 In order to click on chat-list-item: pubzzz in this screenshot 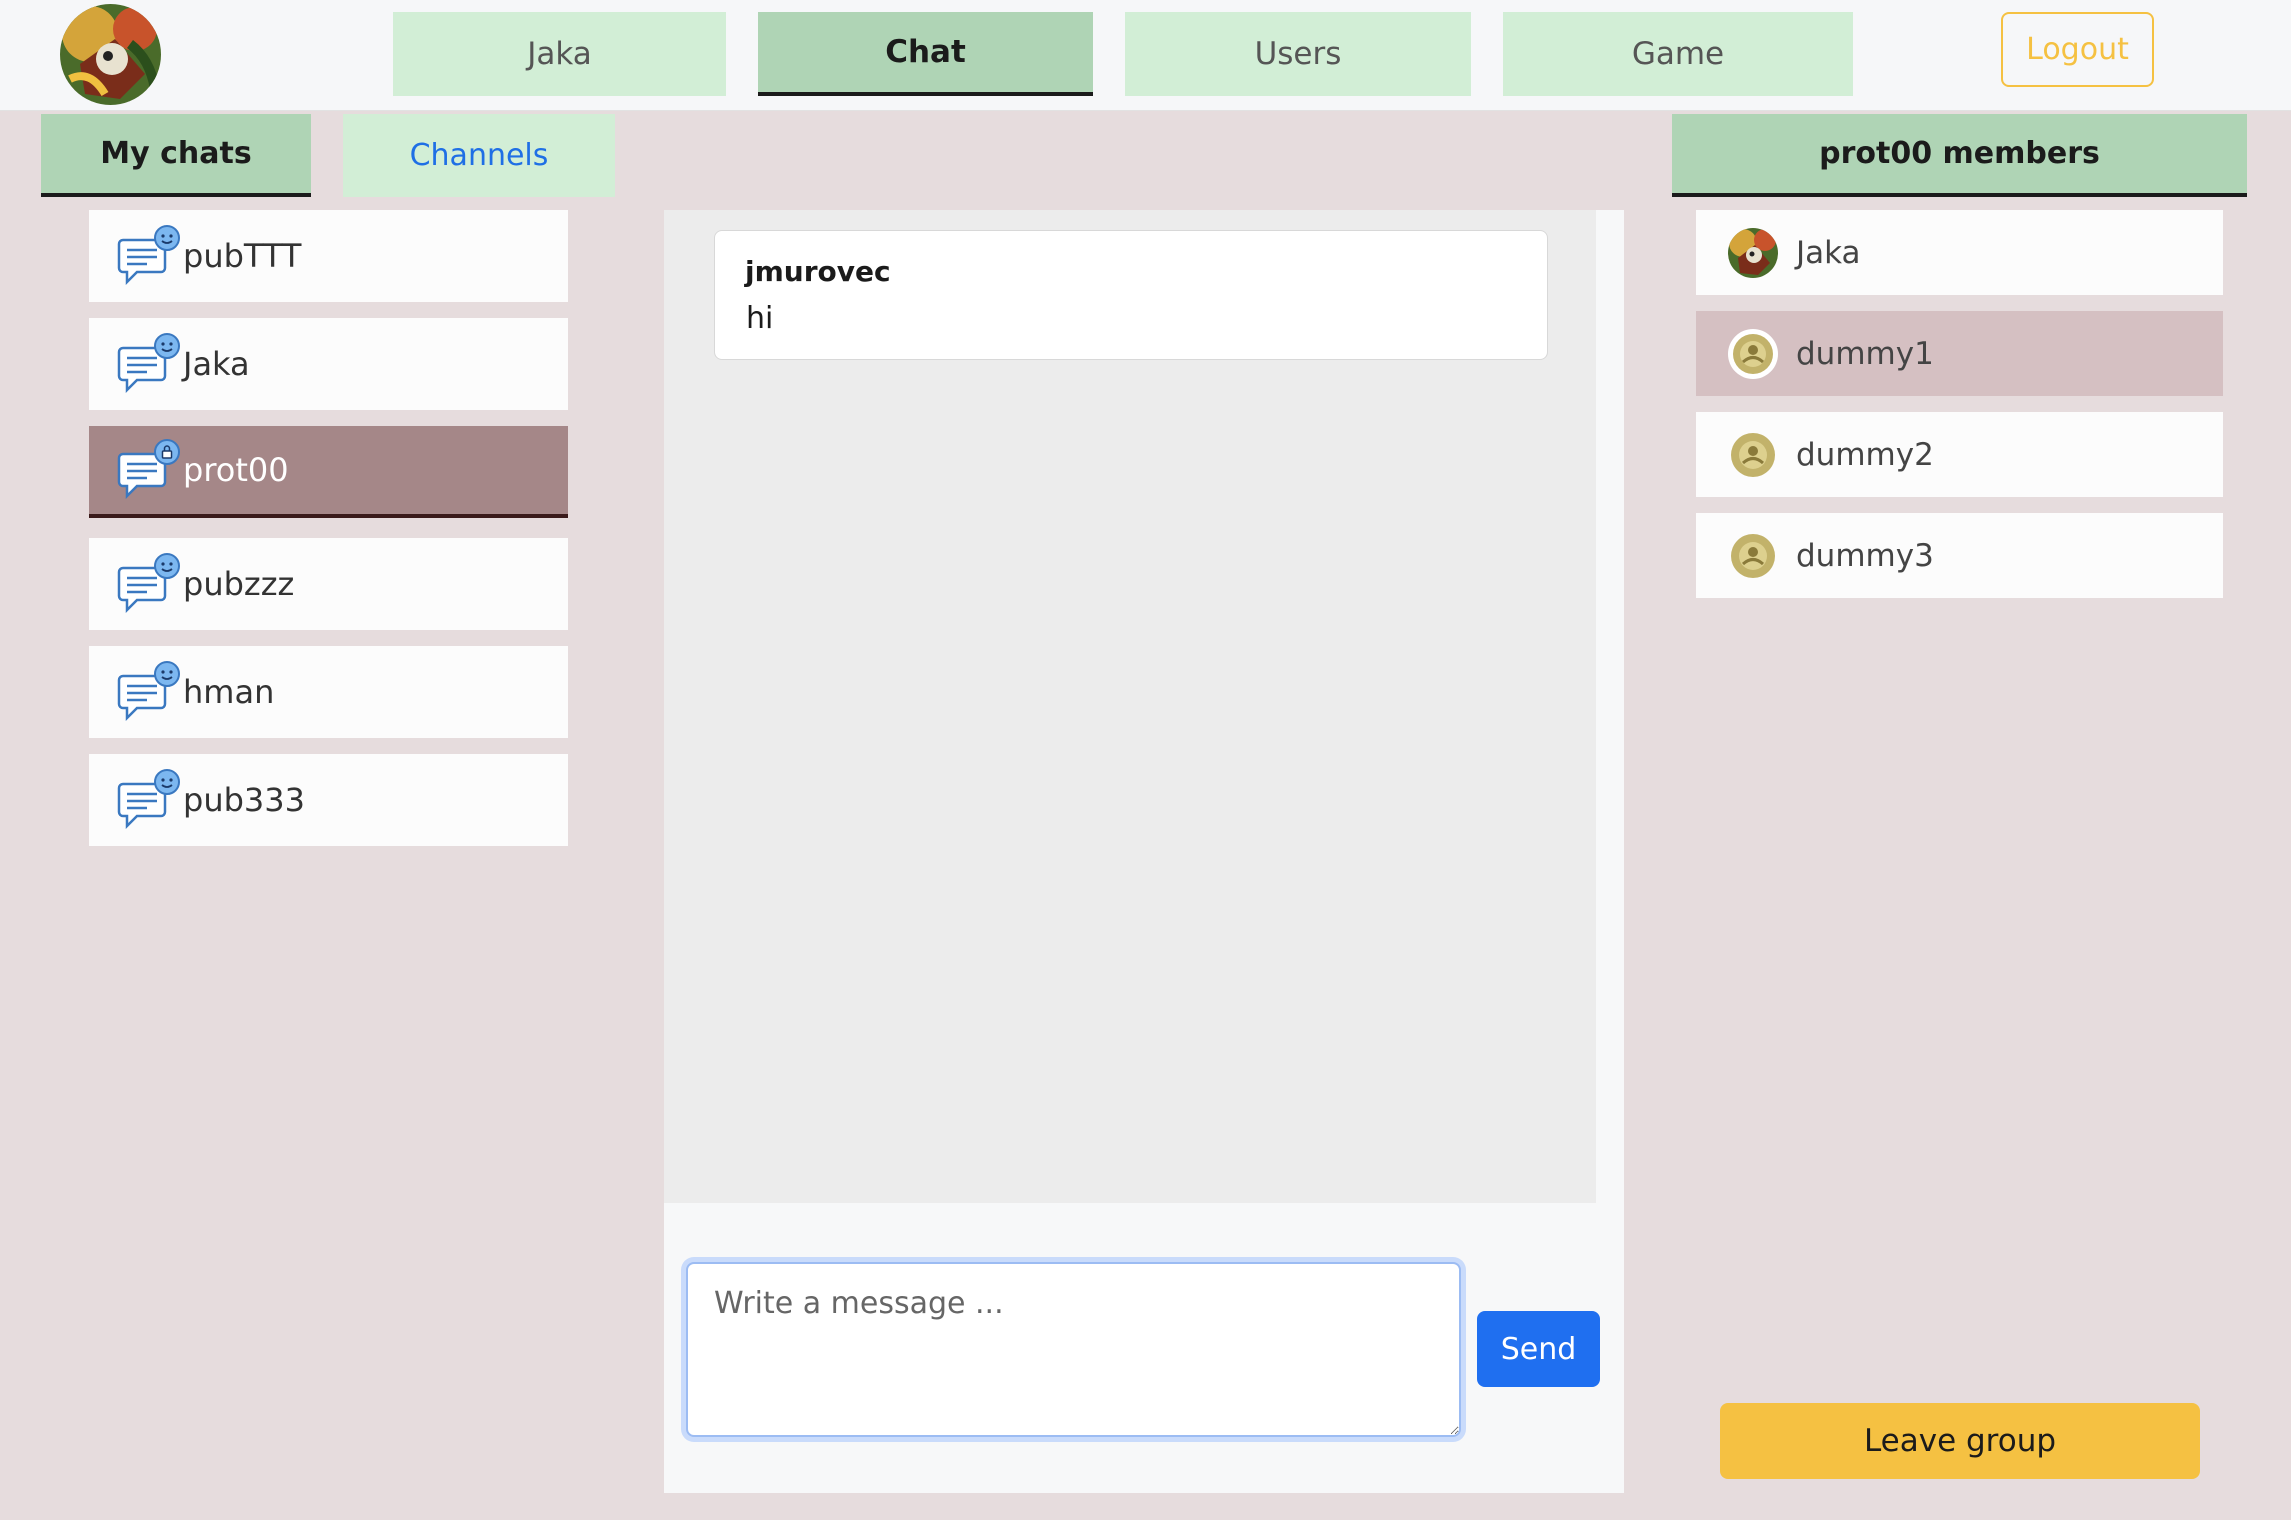, I will do `click(328, 584)`.